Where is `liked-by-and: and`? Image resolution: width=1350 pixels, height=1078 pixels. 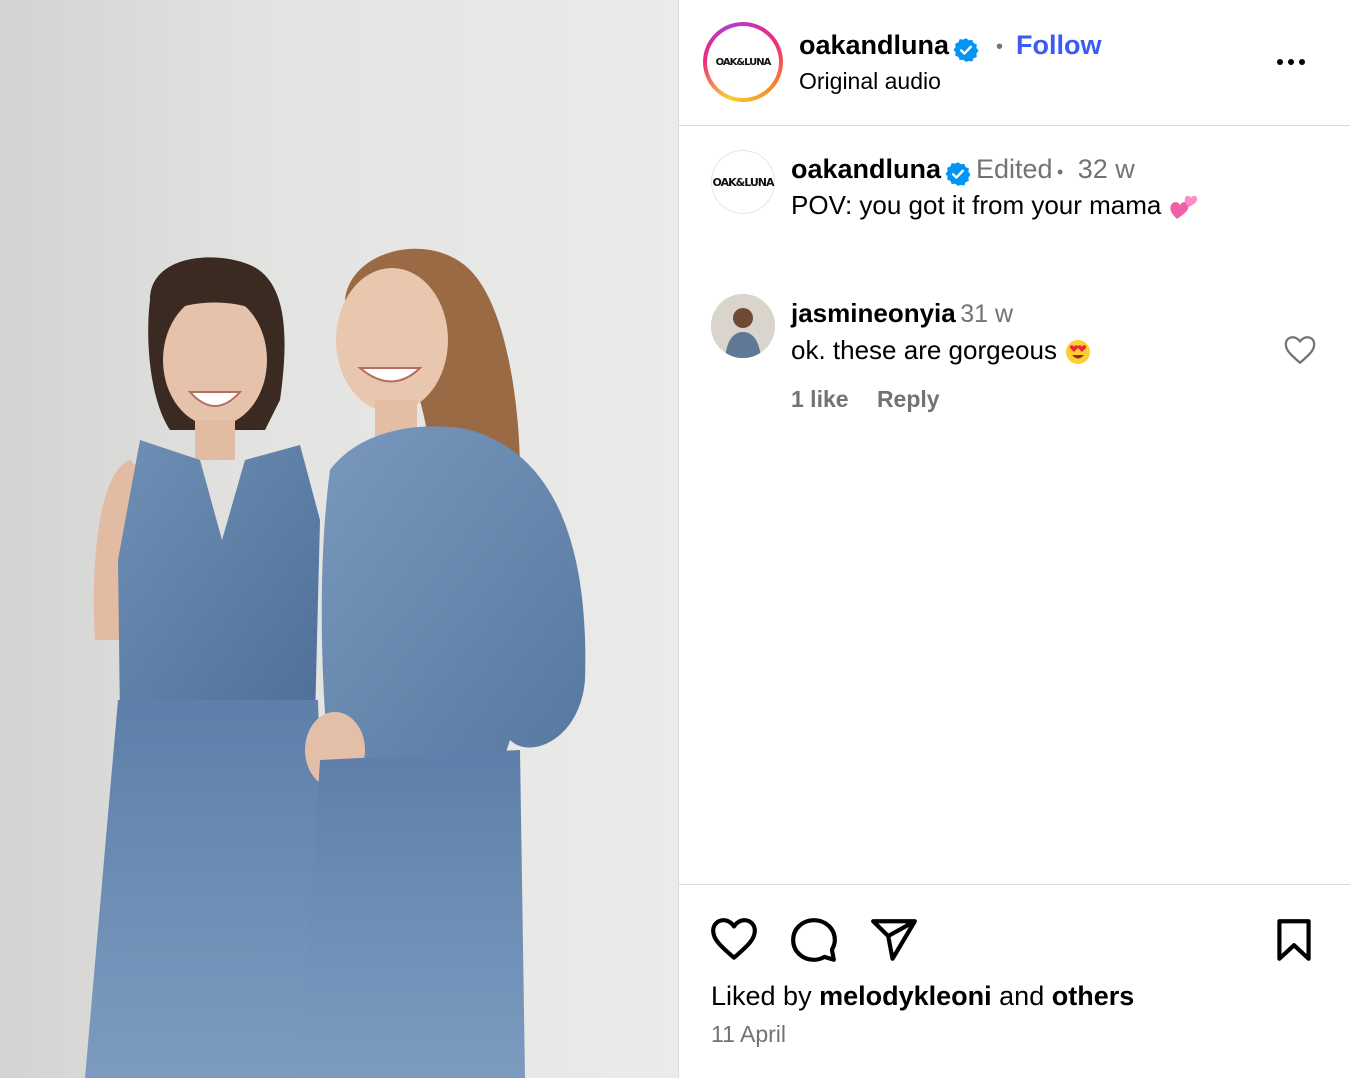
liked-by-and: and is located at coordinates (1022, 996).